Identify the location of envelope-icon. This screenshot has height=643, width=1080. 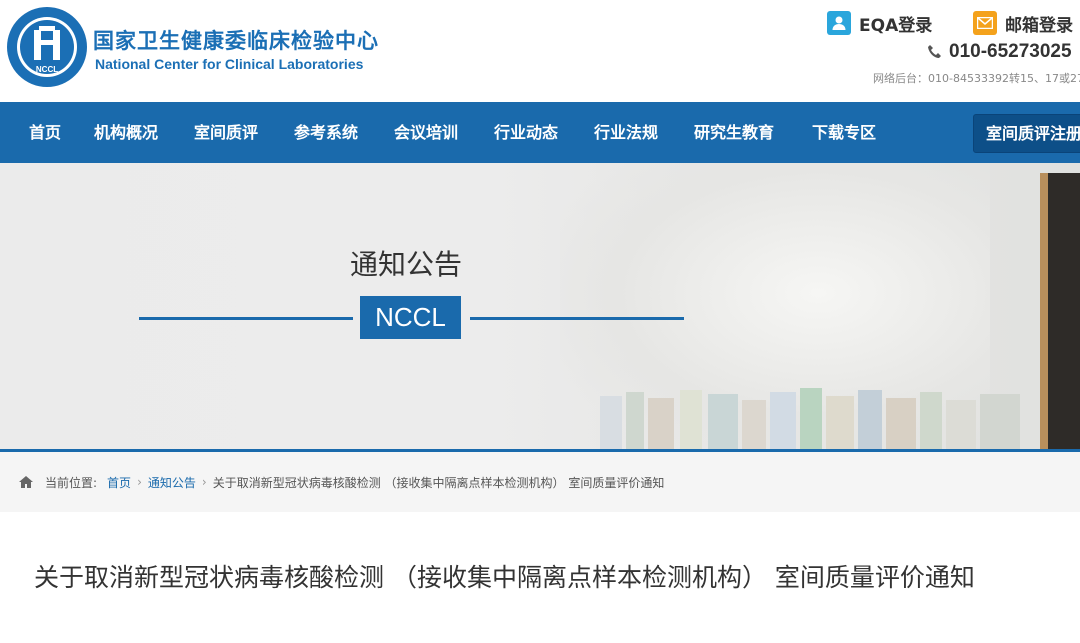
(985, 23).